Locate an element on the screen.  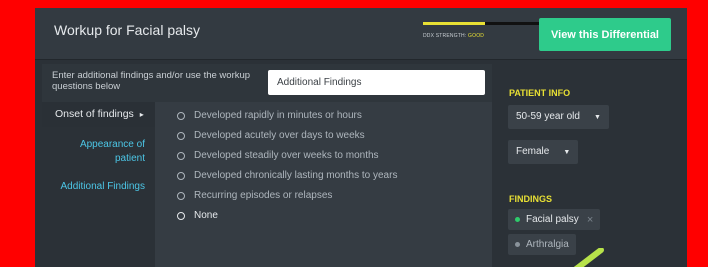
option-recurring: Recurring episodes or relapses is located at coordinates (254, 195).